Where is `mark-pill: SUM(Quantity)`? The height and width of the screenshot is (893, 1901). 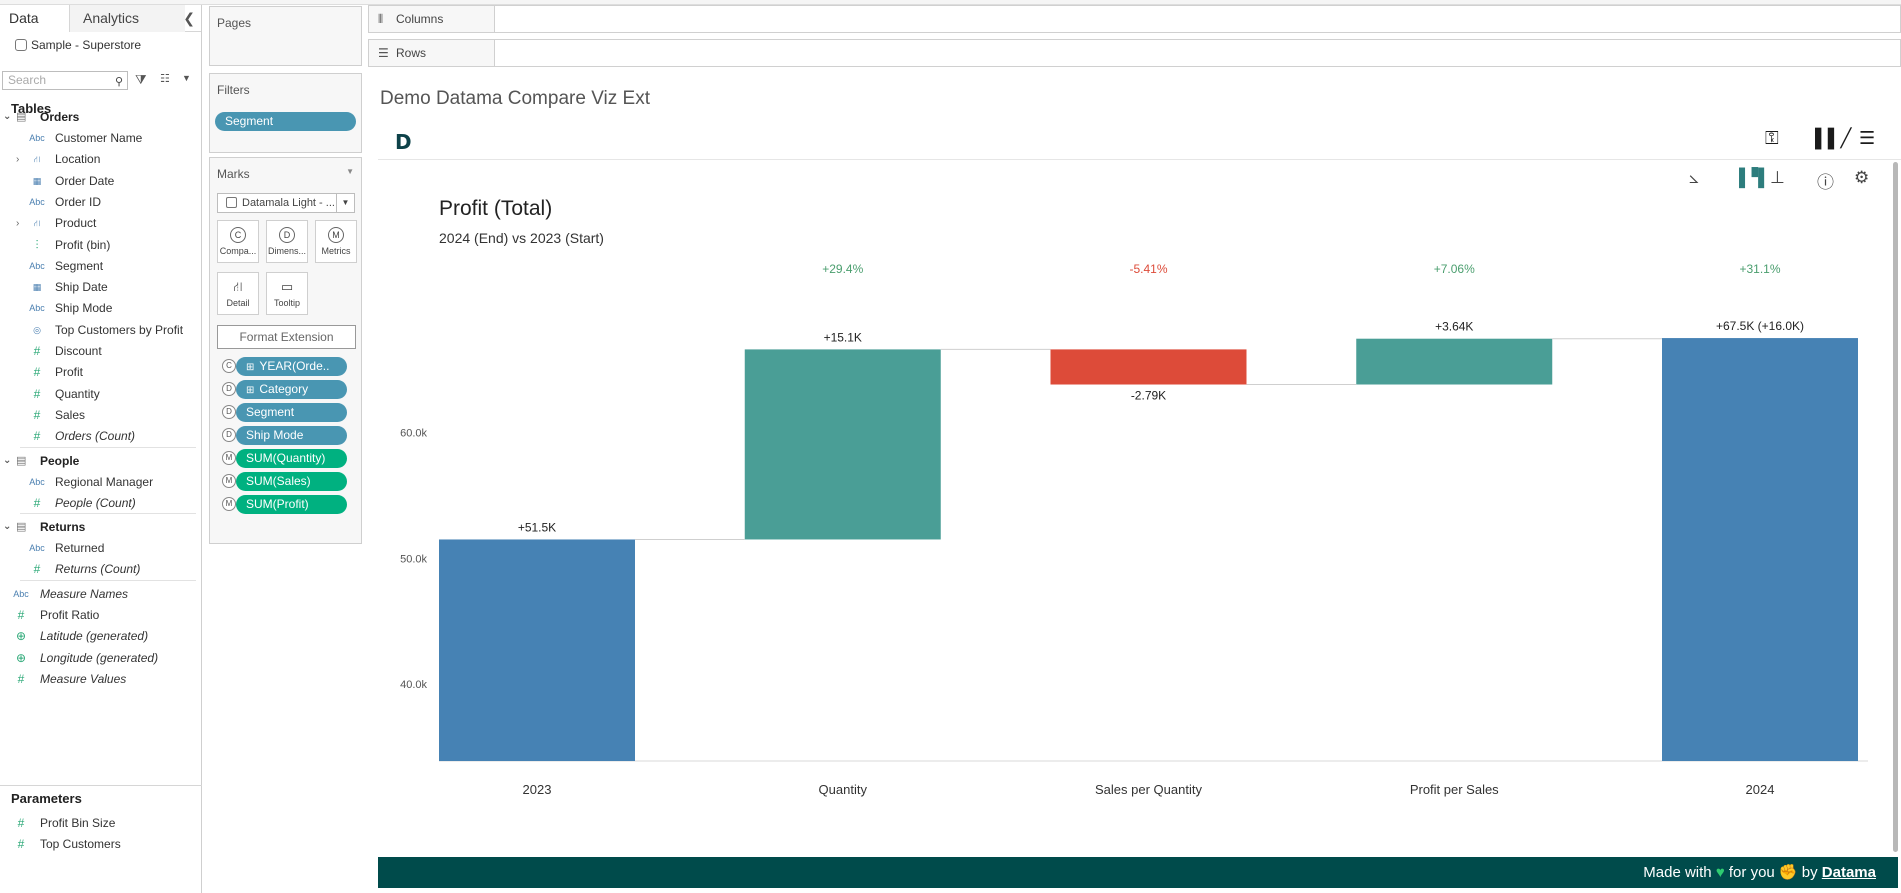
mark-pill: SUM(Quantity) is located at coordinates (291, 458).